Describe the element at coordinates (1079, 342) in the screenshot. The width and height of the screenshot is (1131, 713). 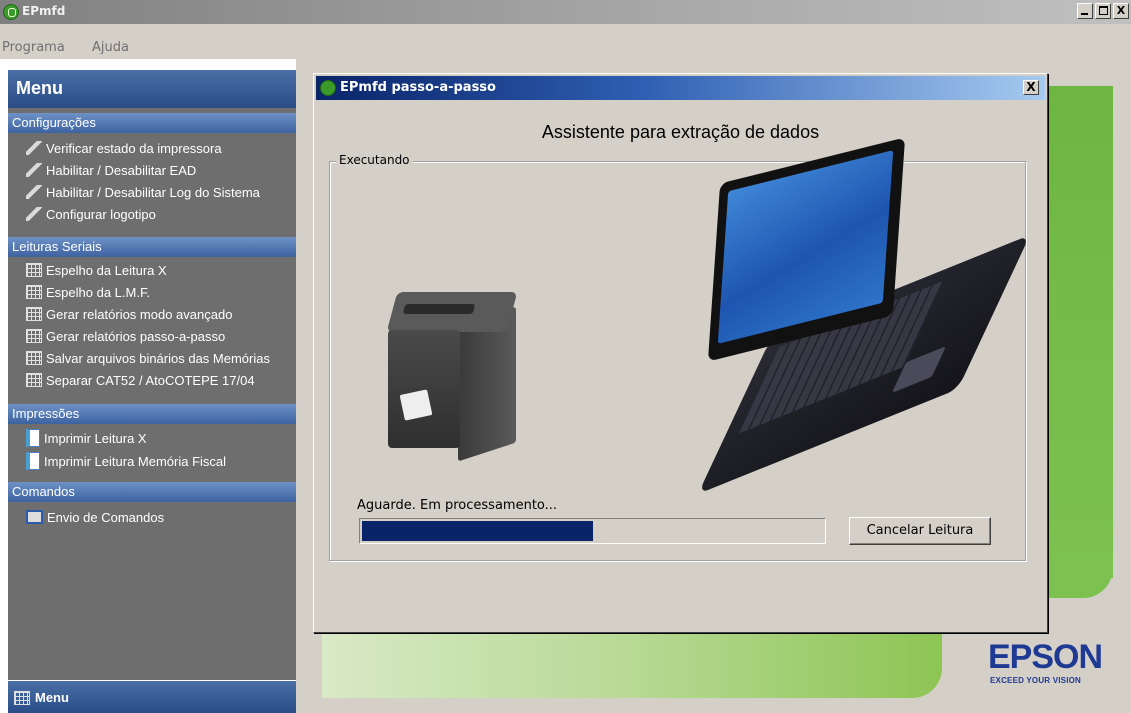
I see `decorative-green-panel` at that location.